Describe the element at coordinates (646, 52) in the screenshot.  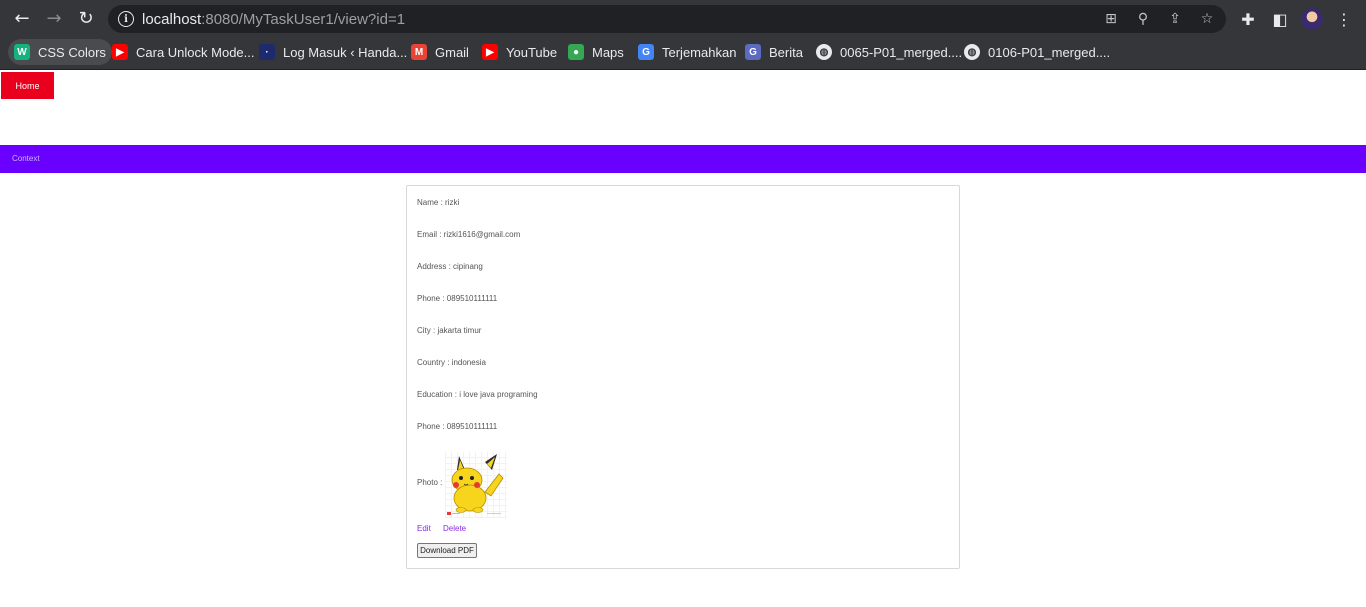
I see `translate-icon: G` at that location.